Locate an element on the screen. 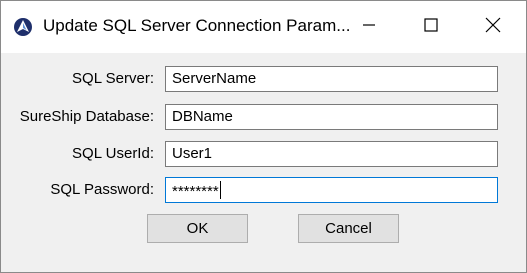 The height and width of the screenshot is (273, 527). sql-server-label: SQL Server: is located at coordinates (113, 78).